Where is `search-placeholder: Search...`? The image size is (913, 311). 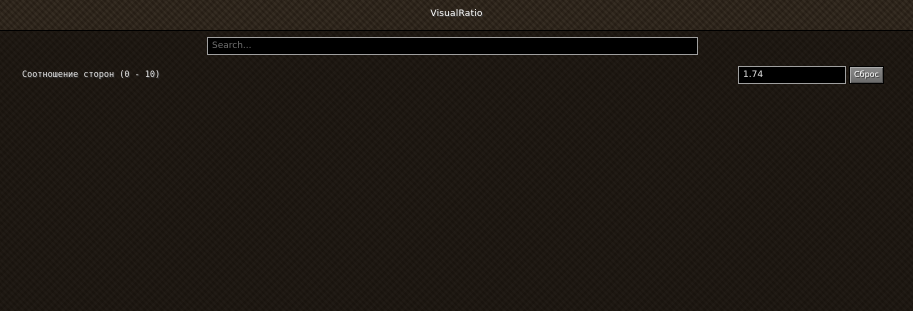 search-placeholder: Search... is located at coordinates (232, 46).